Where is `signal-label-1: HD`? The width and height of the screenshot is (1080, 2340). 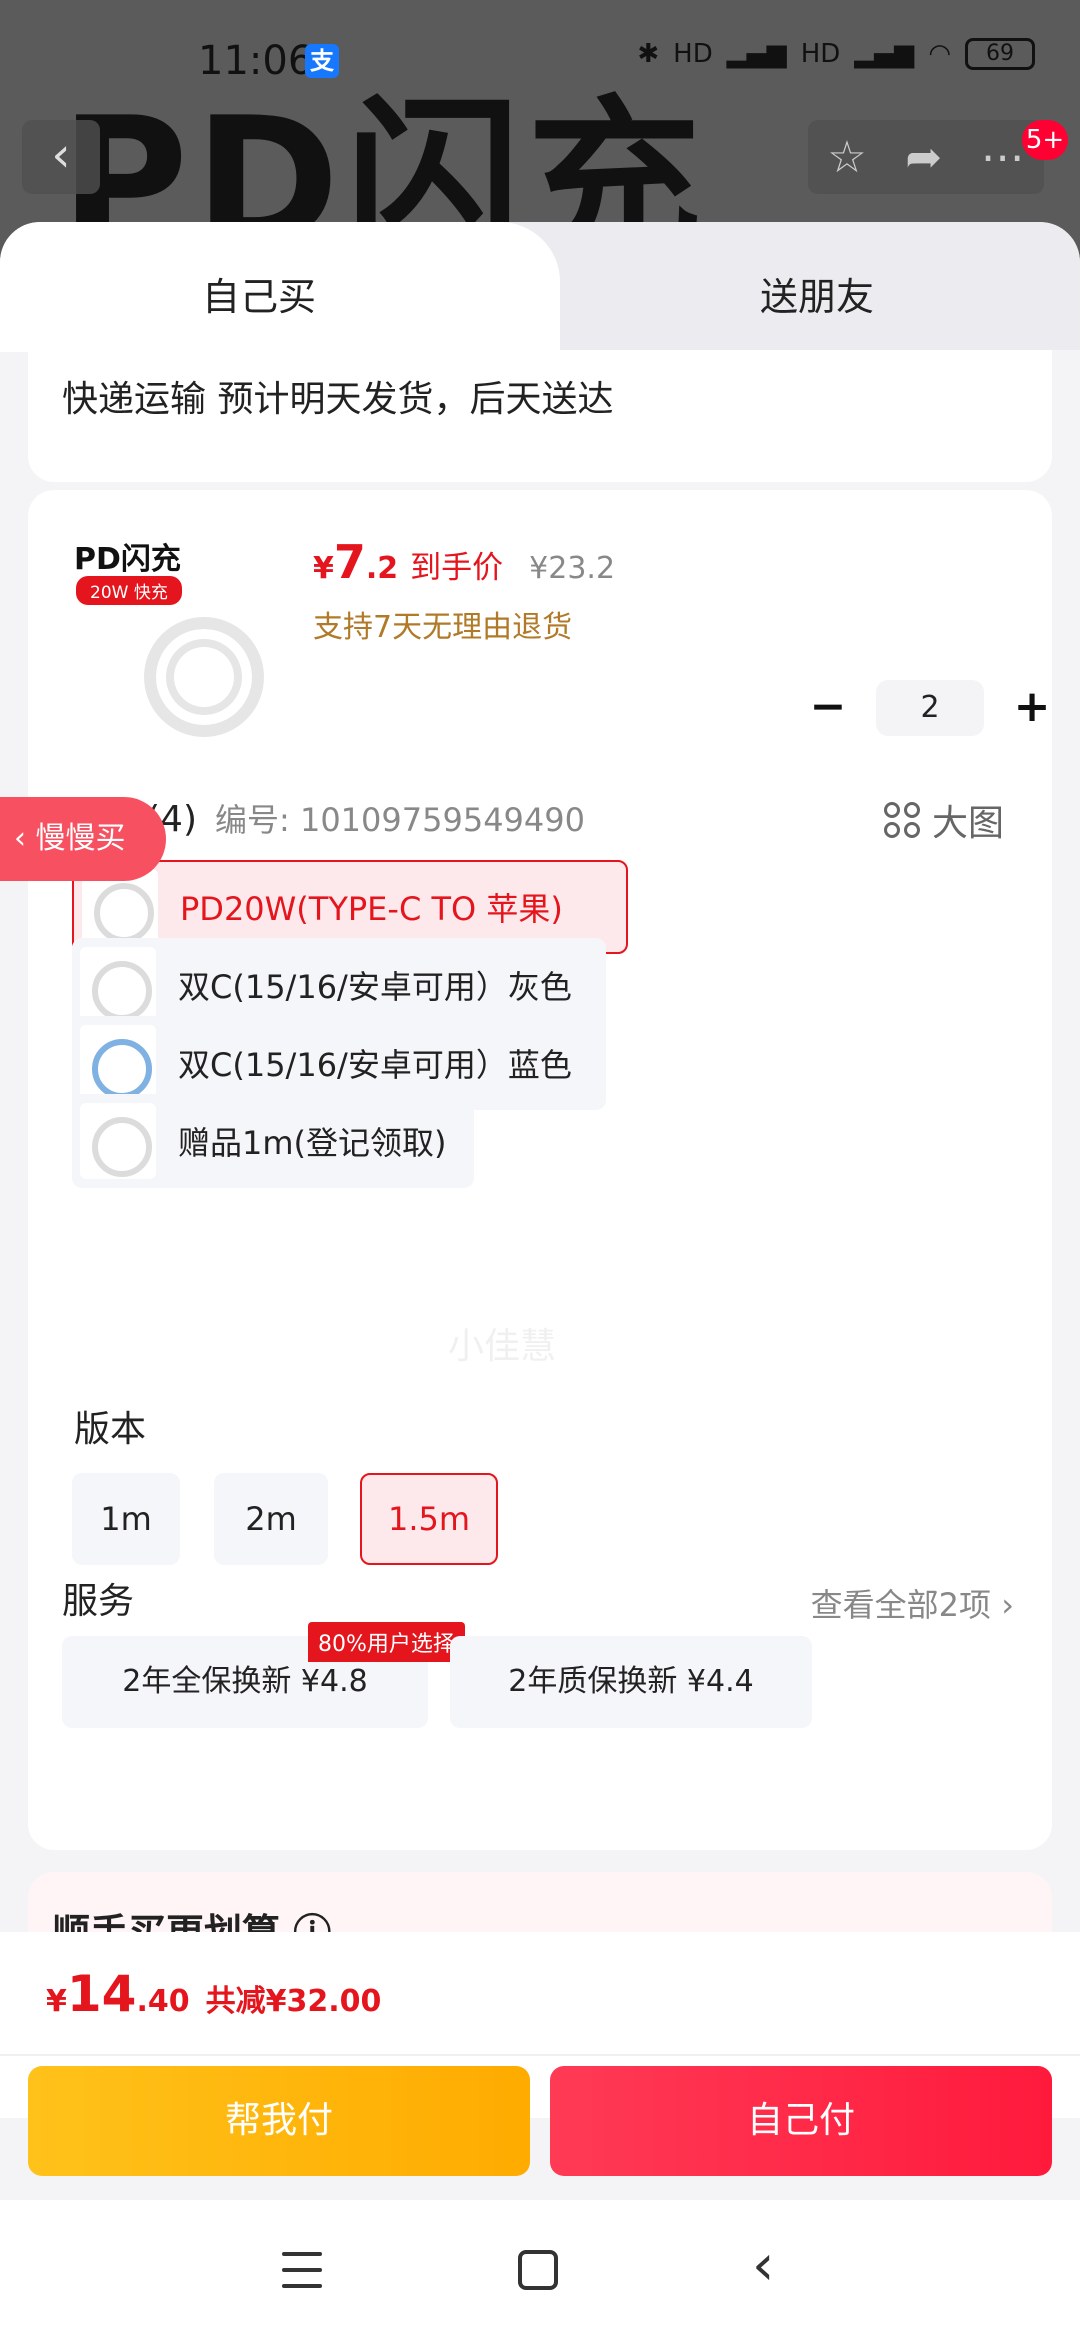
signal-label-1: HD is located at coordinates (693, 54).